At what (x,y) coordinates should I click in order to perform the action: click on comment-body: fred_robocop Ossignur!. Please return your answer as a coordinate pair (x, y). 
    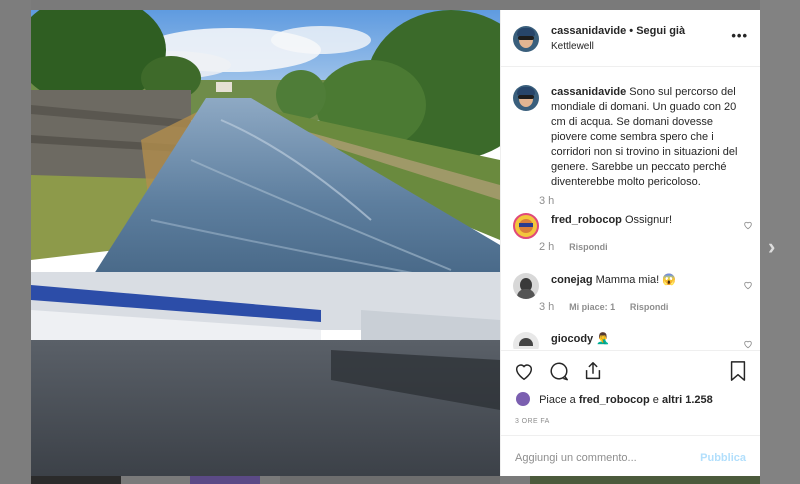
    Looking at the image, I should click on (651, 220).